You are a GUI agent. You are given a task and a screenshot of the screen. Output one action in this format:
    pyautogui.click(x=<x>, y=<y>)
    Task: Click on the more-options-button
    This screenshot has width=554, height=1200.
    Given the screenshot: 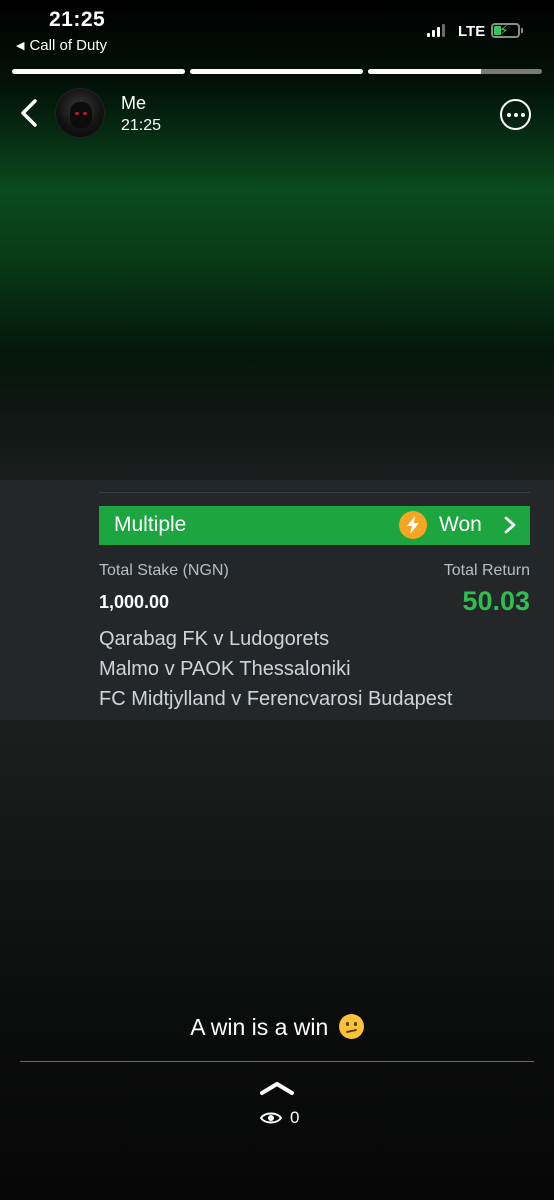 What is the action you would take?
    pyautogui.click(x=515, y=114)
    